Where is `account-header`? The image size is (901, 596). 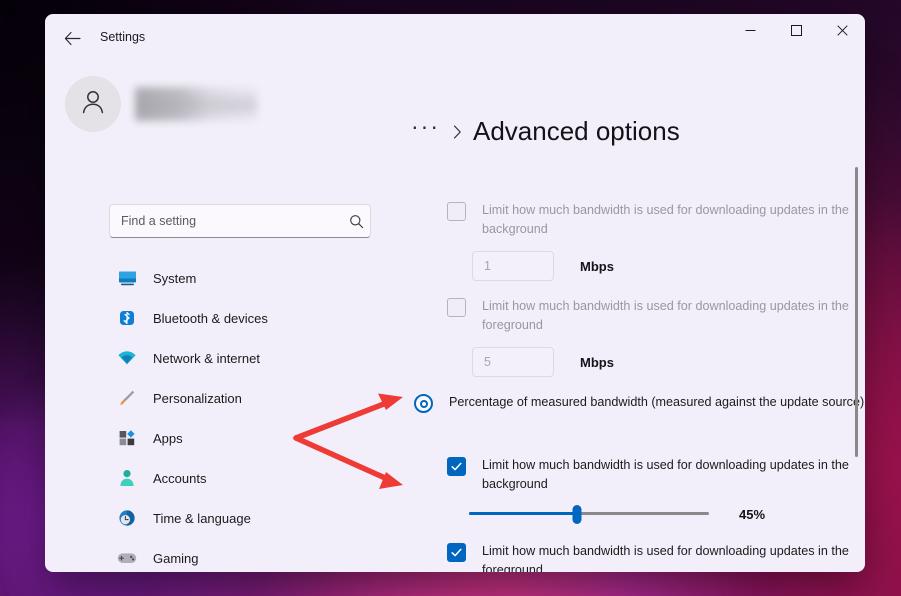 account-header is located at coordinates (161, 104).